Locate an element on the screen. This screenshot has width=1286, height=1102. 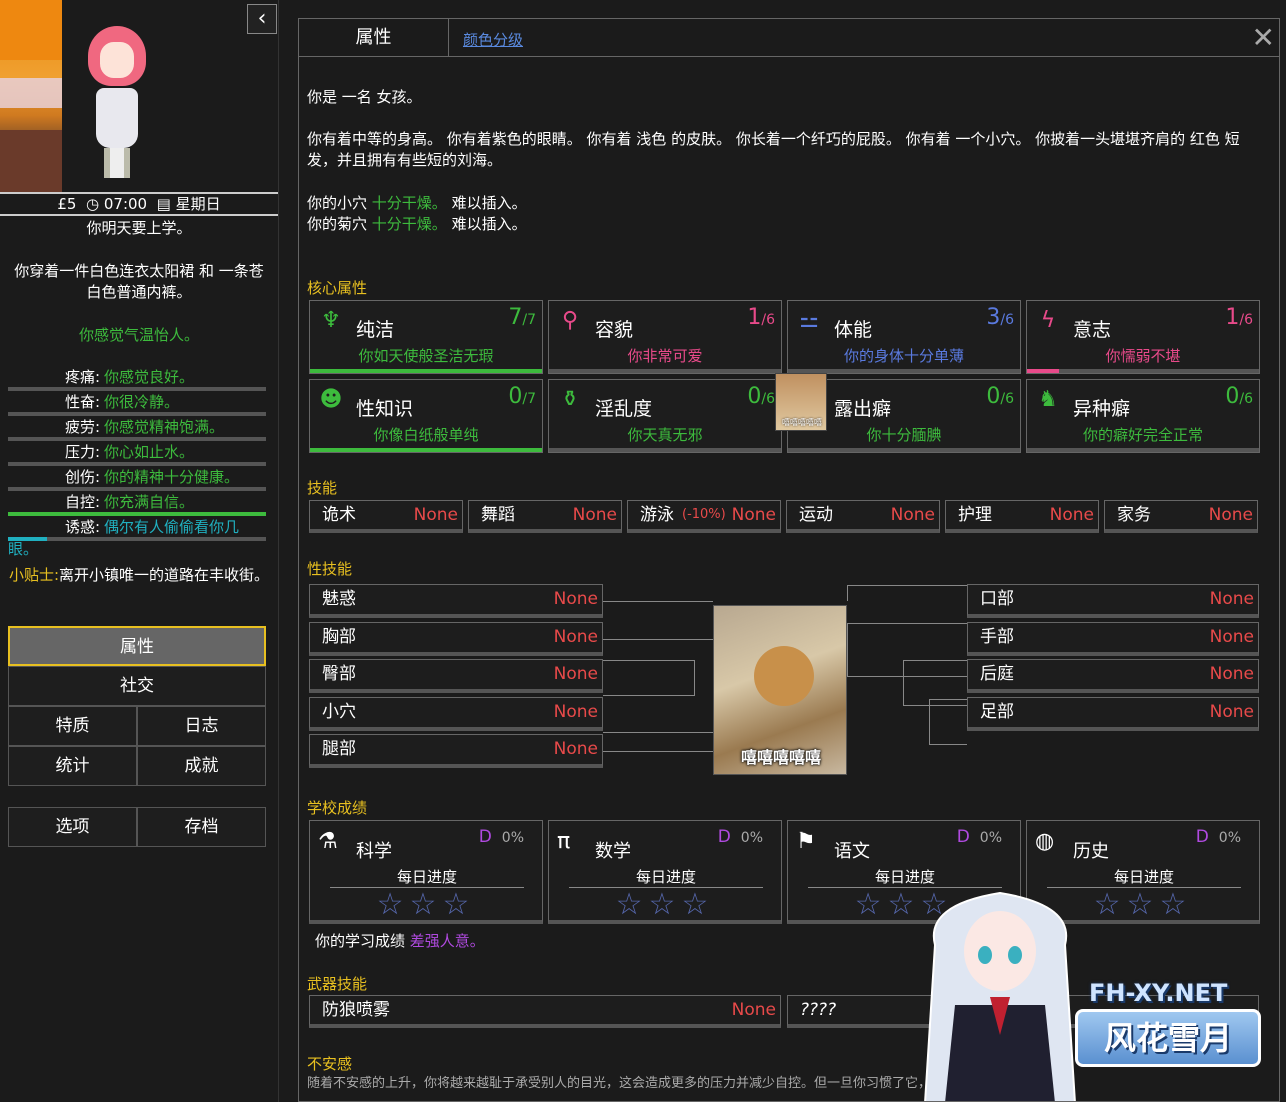
sex-skill-right: 足部 None is located at coordinates (1113, 713).